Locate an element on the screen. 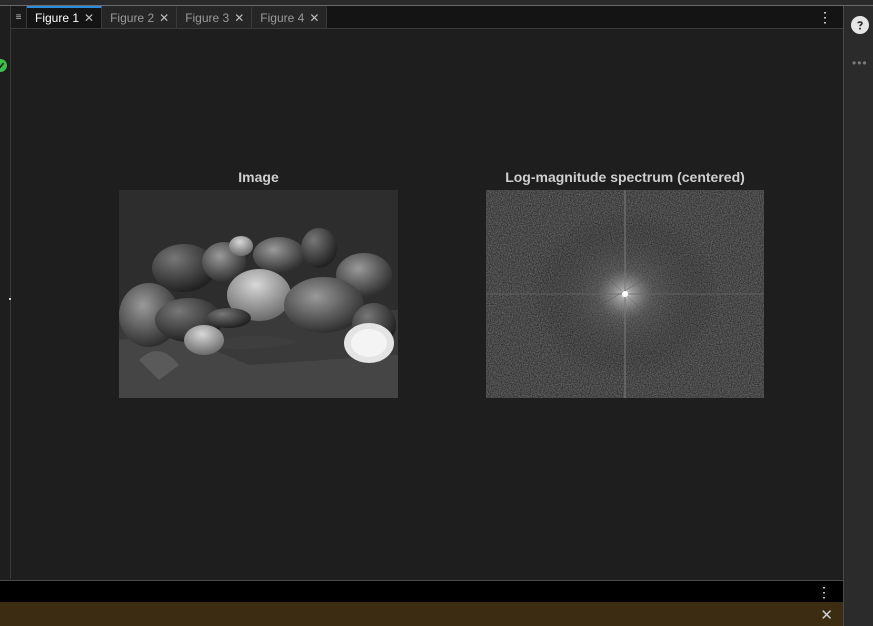 Image resolution: width=873 pixels, height=626 pixels. tab-figure-3: Figure 3 ✕ is located at coordinates (215, 17).